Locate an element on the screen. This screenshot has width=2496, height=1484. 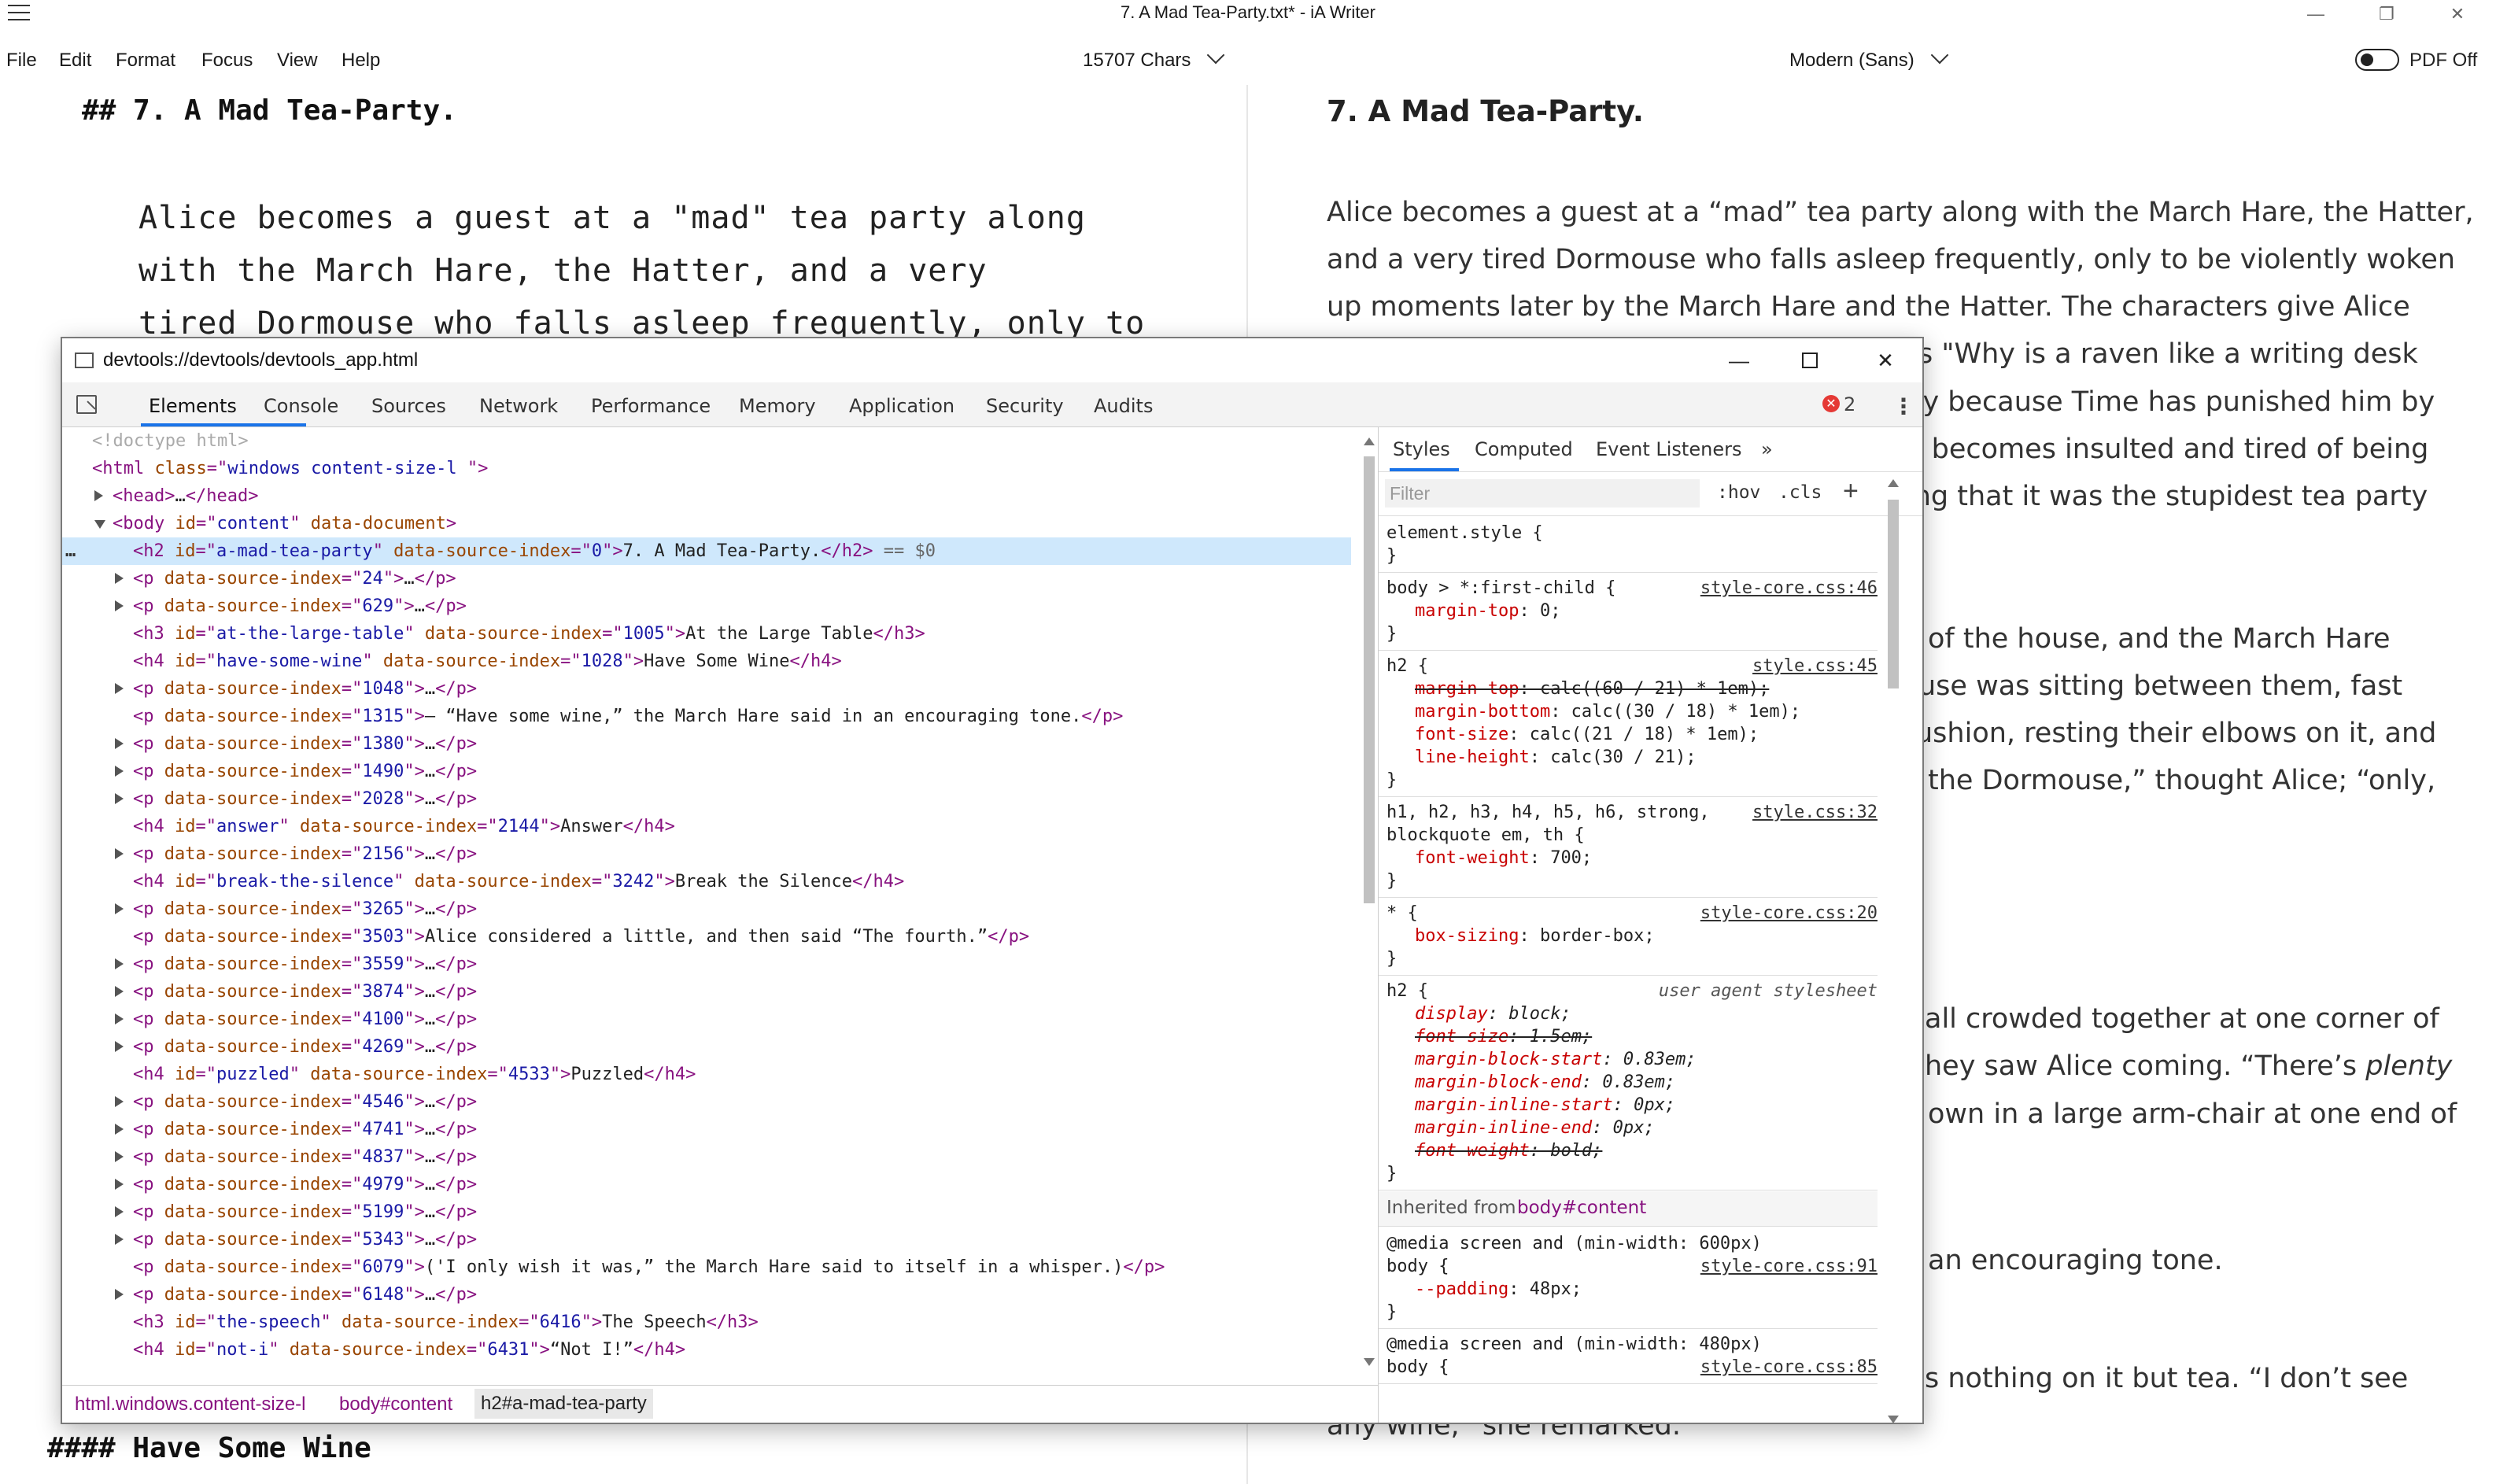
restore-button: ❐ is located at coordinates (2386, 14).